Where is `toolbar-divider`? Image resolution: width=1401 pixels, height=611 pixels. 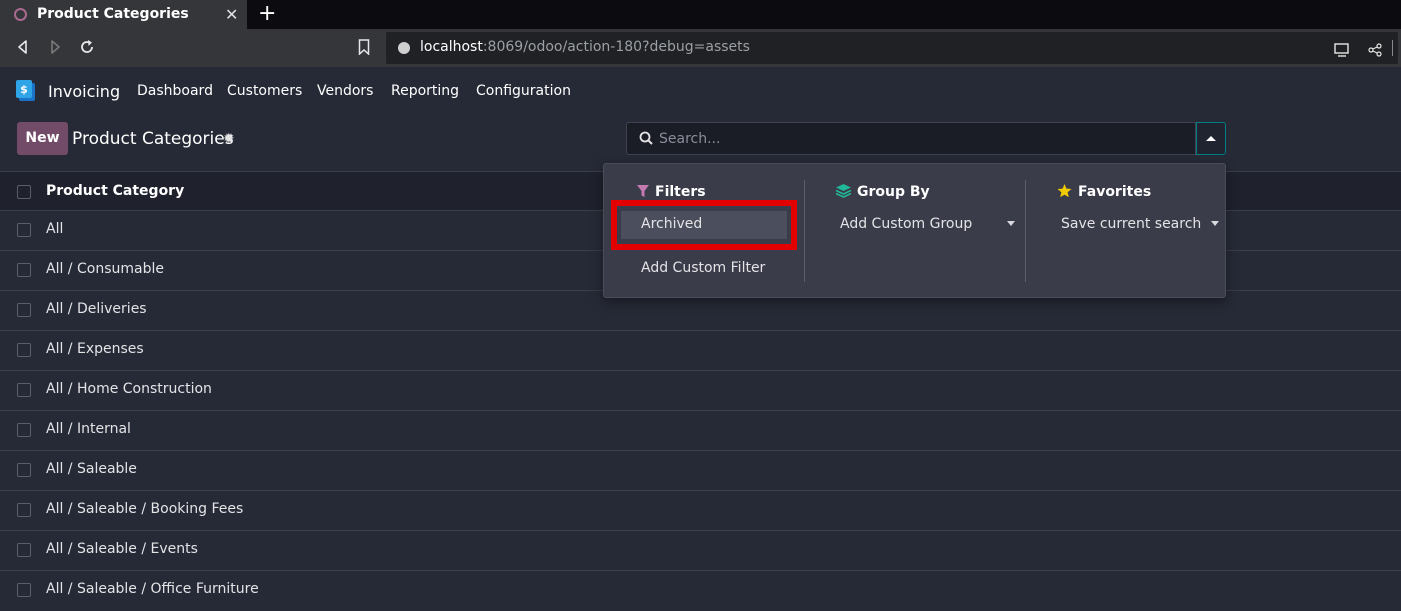
toolbar-divider is located at coordinates (1392, 48).